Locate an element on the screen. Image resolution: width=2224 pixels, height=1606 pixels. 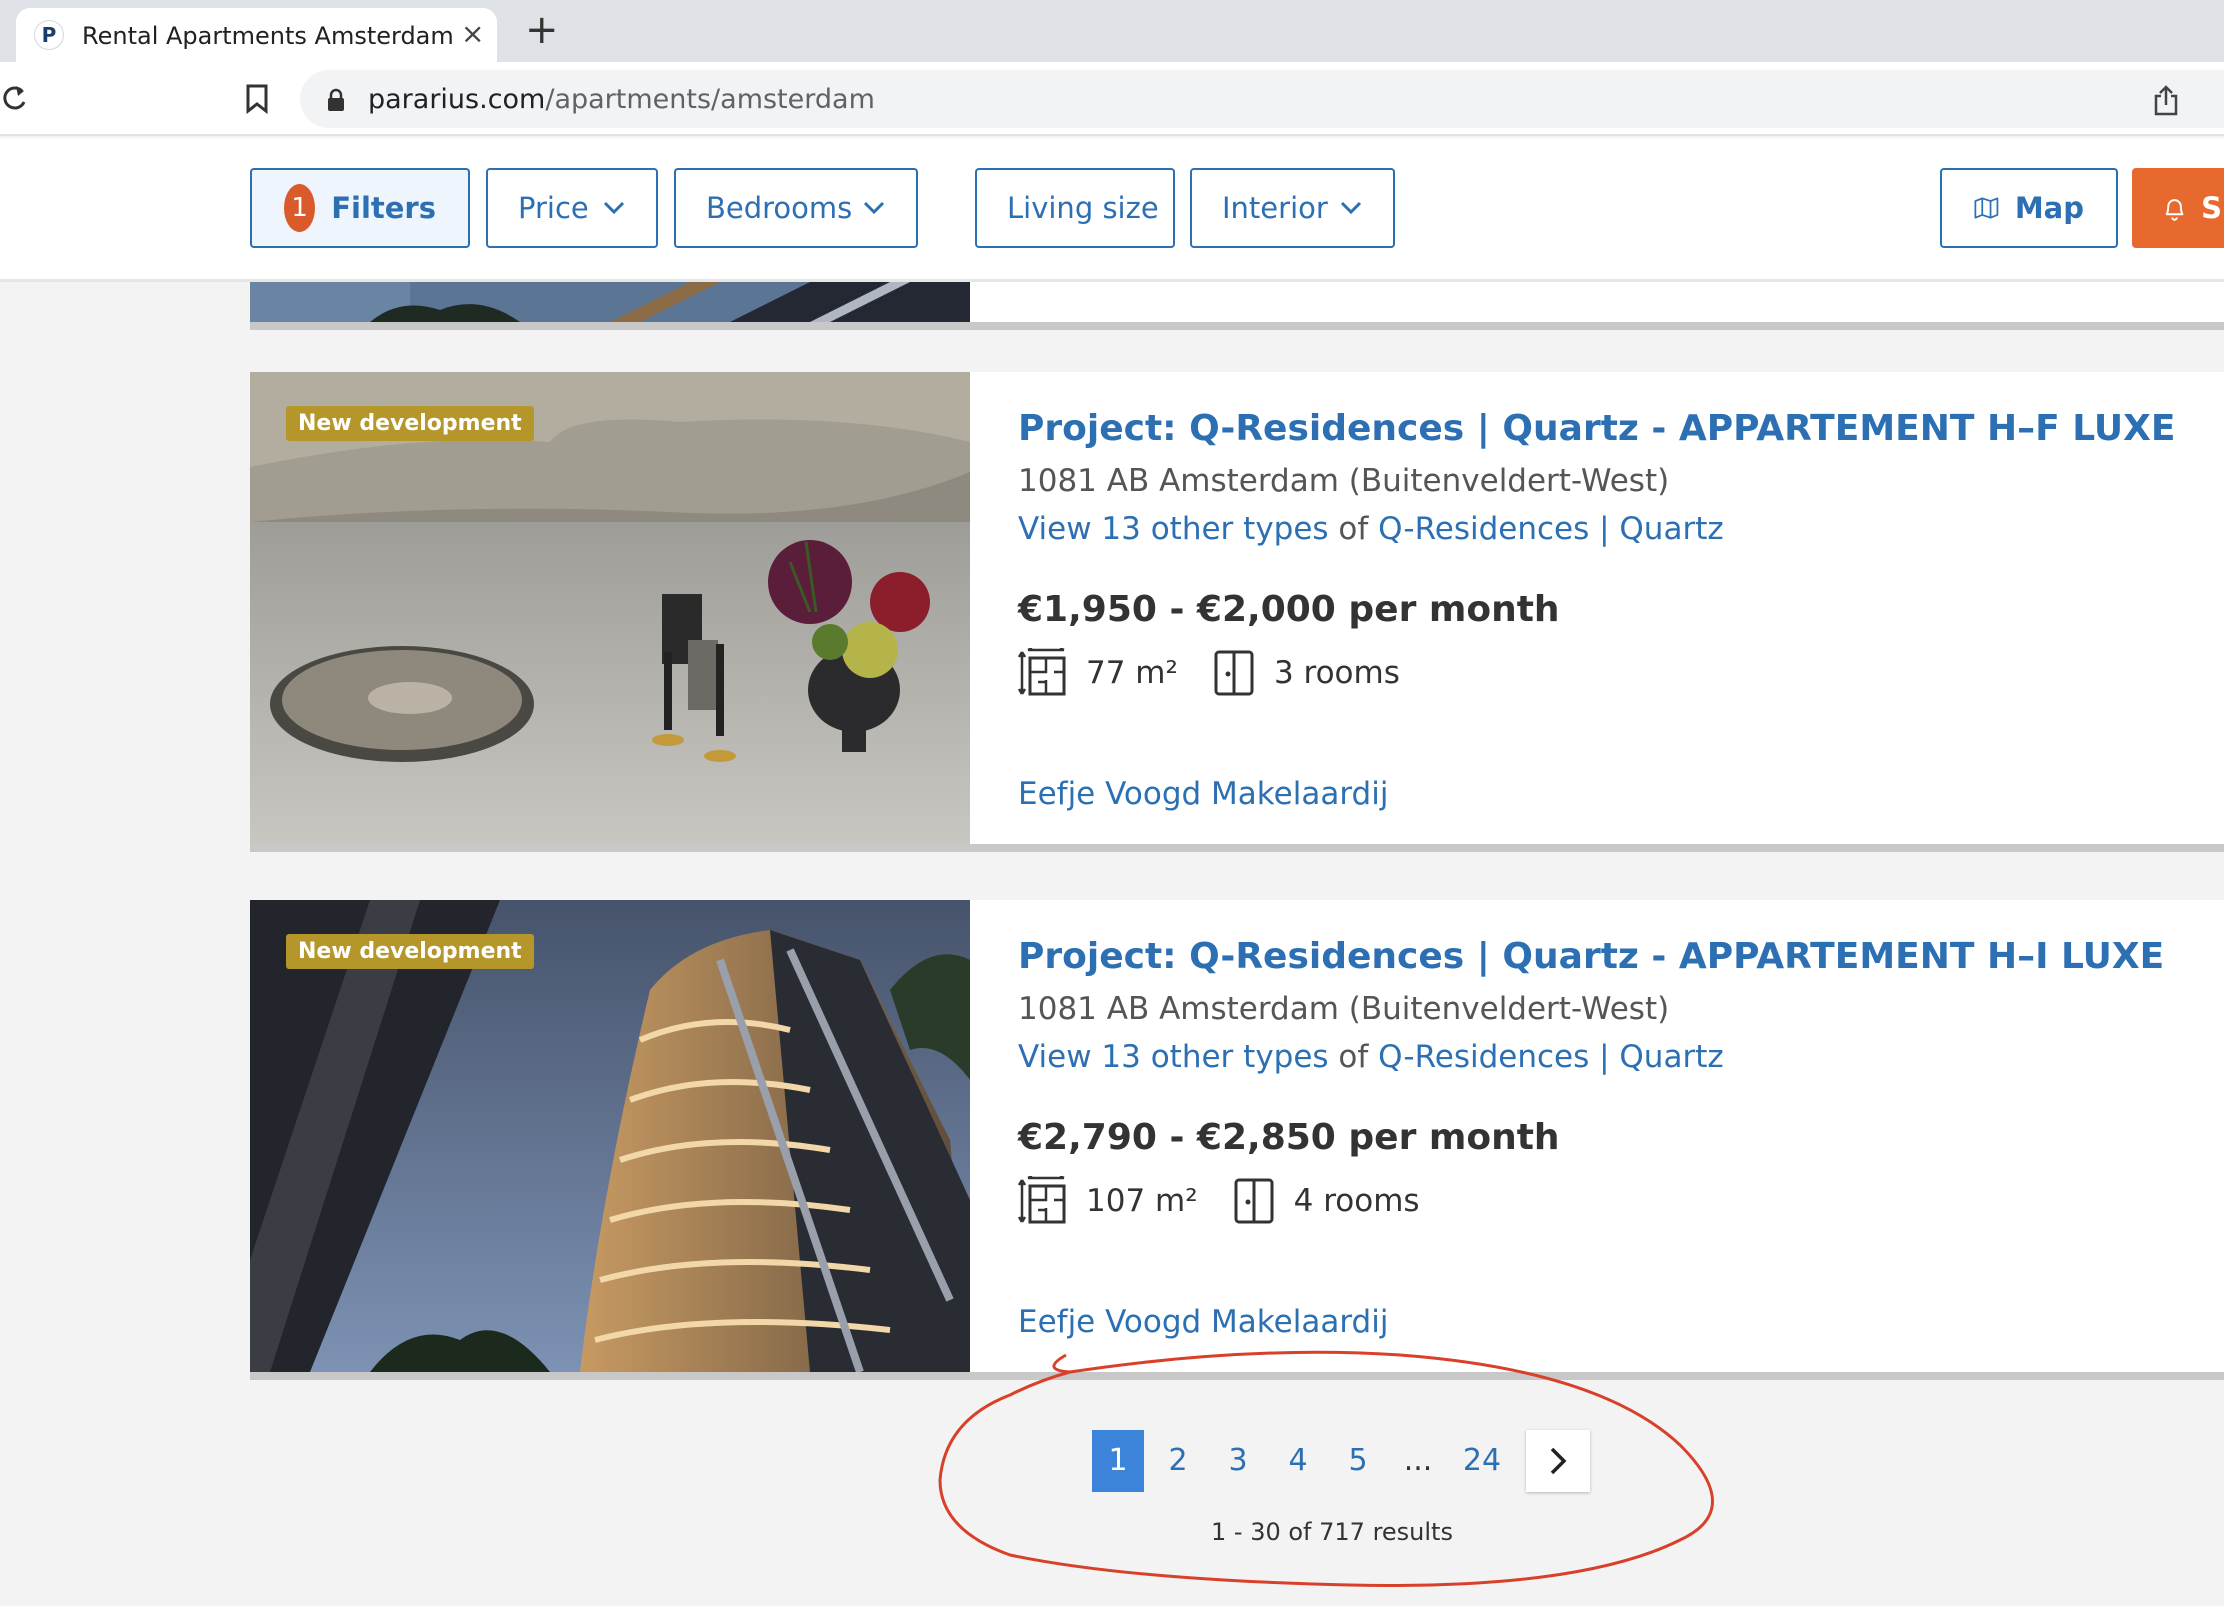
tab-title: Rental Apartments Amsterdam is located at coordinates (268, 36).